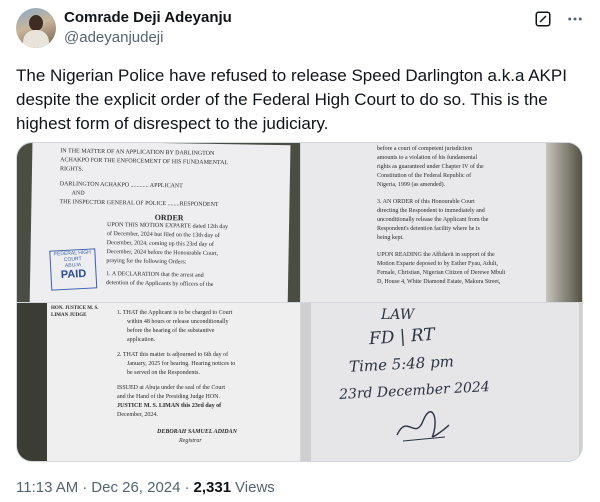  What do you see at coordinates (73, 274) in the screenshot?
I see `stamp-text: PAID` at bounding box center [73, 274].